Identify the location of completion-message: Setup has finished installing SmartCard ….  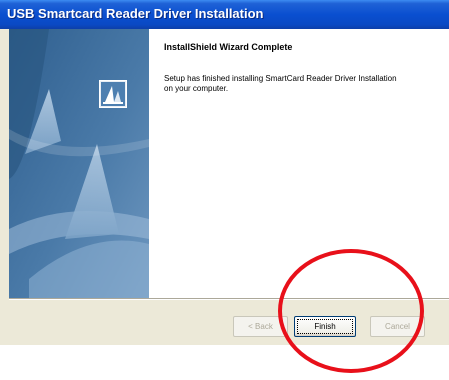
(280, 83).